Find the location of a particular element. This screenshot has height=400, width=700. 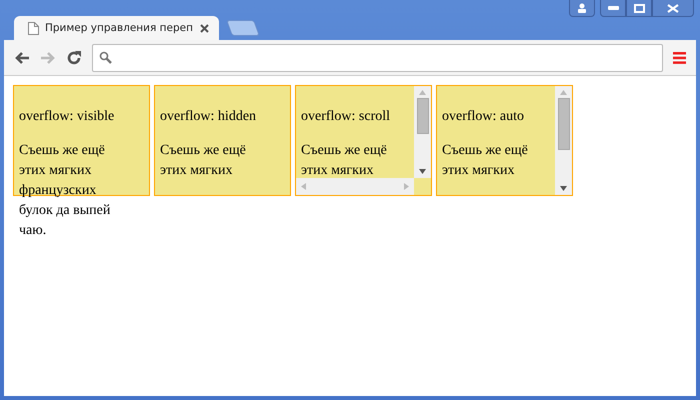

person-icon is located at coordinates (582, 8).